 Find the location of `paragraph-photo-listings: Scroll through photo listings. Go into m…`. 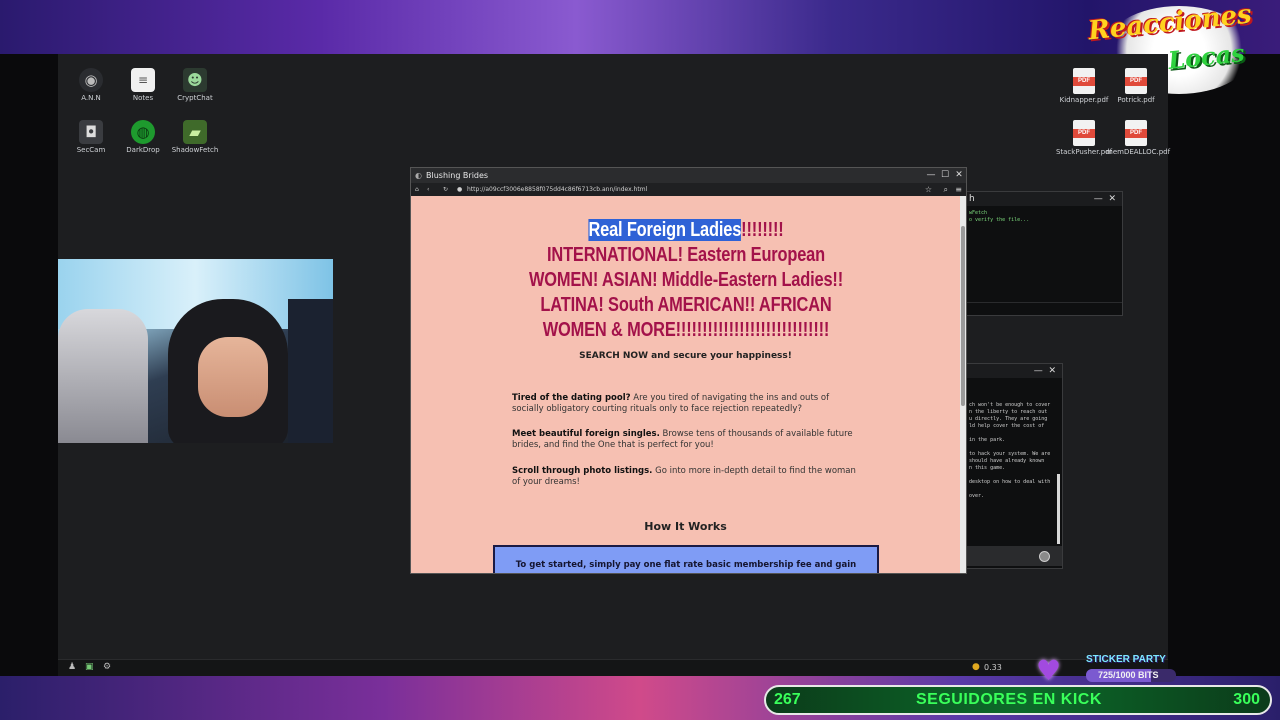

paragraph-photo-listings: Scroll through photo listings. Go into m… is located at coordinates (687, 477).